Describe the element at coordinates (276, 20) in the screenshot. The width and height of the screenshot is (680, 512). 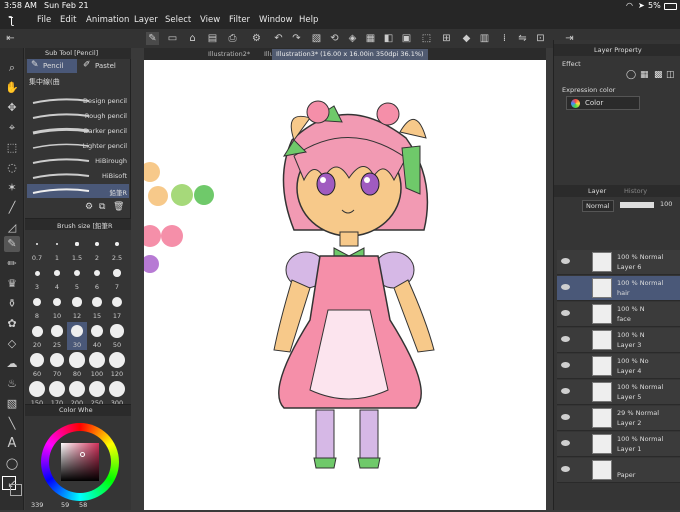
I see `menu-window: Window` at that location.